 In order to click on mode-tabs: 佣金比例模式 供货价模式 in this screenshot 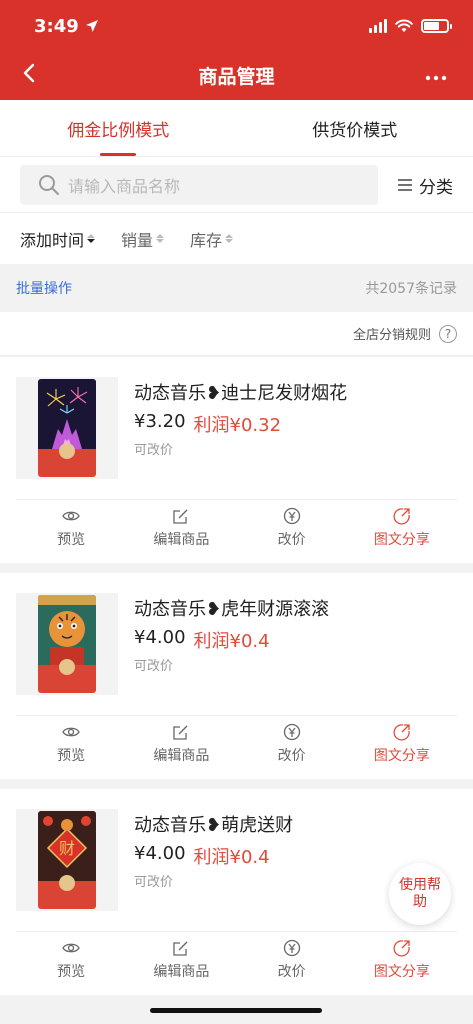, I will do `click(236, 128)`.